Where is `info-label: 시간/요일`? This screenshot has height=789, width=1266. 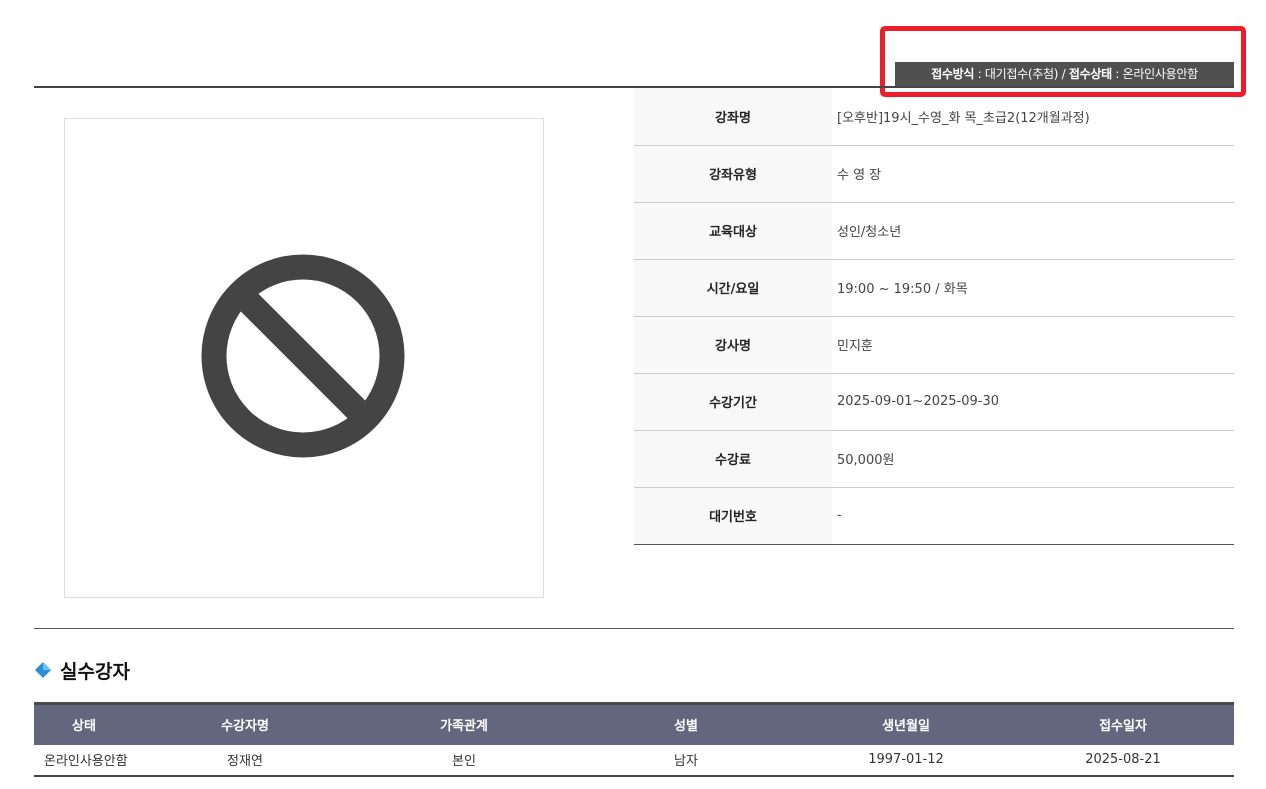 info-label: 시간/요일 is located at coordinates (733, 288).